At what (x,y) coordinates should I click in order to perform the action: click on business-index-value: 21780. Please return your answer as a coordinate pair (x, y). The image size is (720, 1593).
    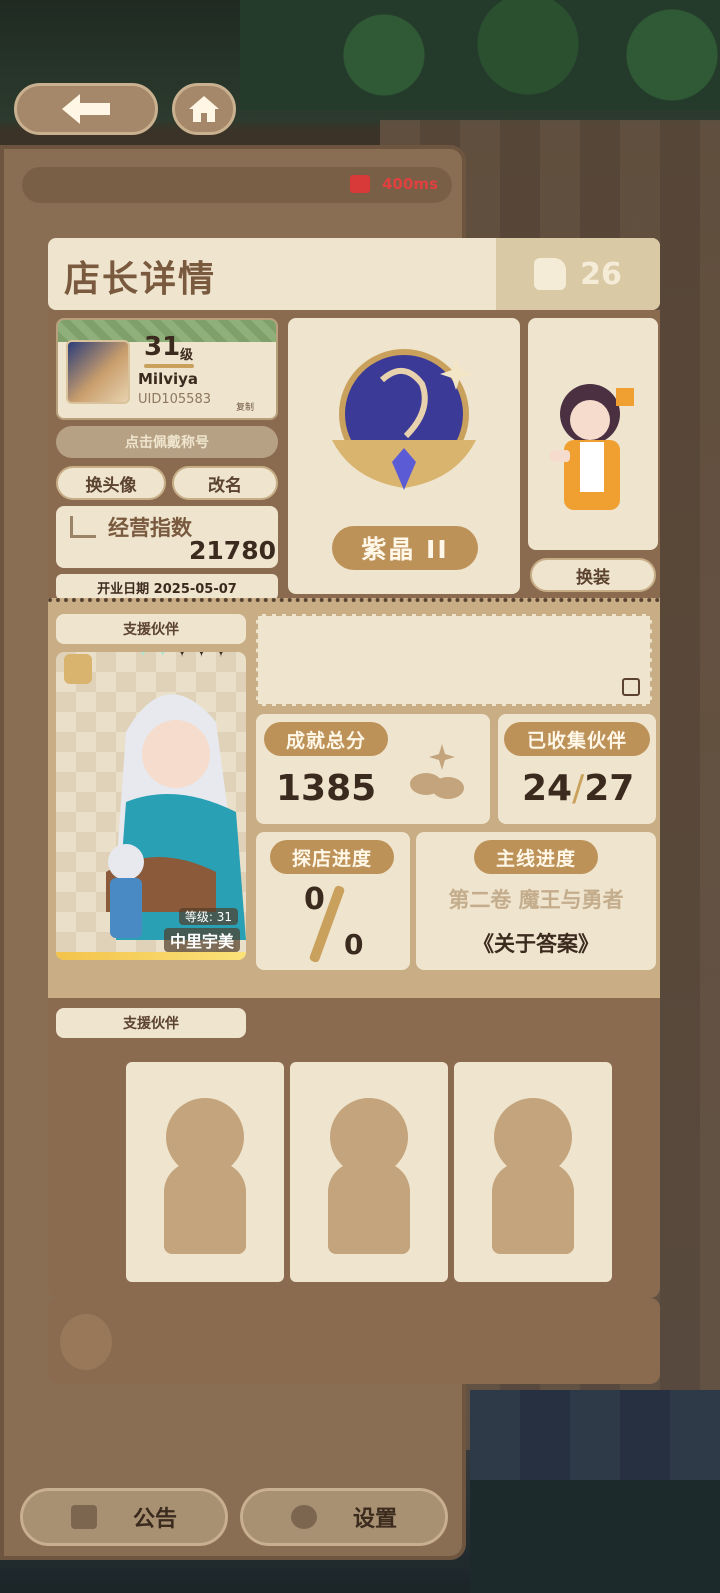
    Looking at the image, I should click on (232, 550).